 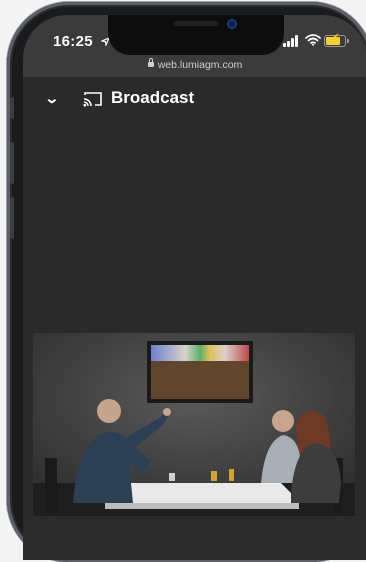 I want to click on app-header: ⌄ Broadcast, so click(x=194, y=98).